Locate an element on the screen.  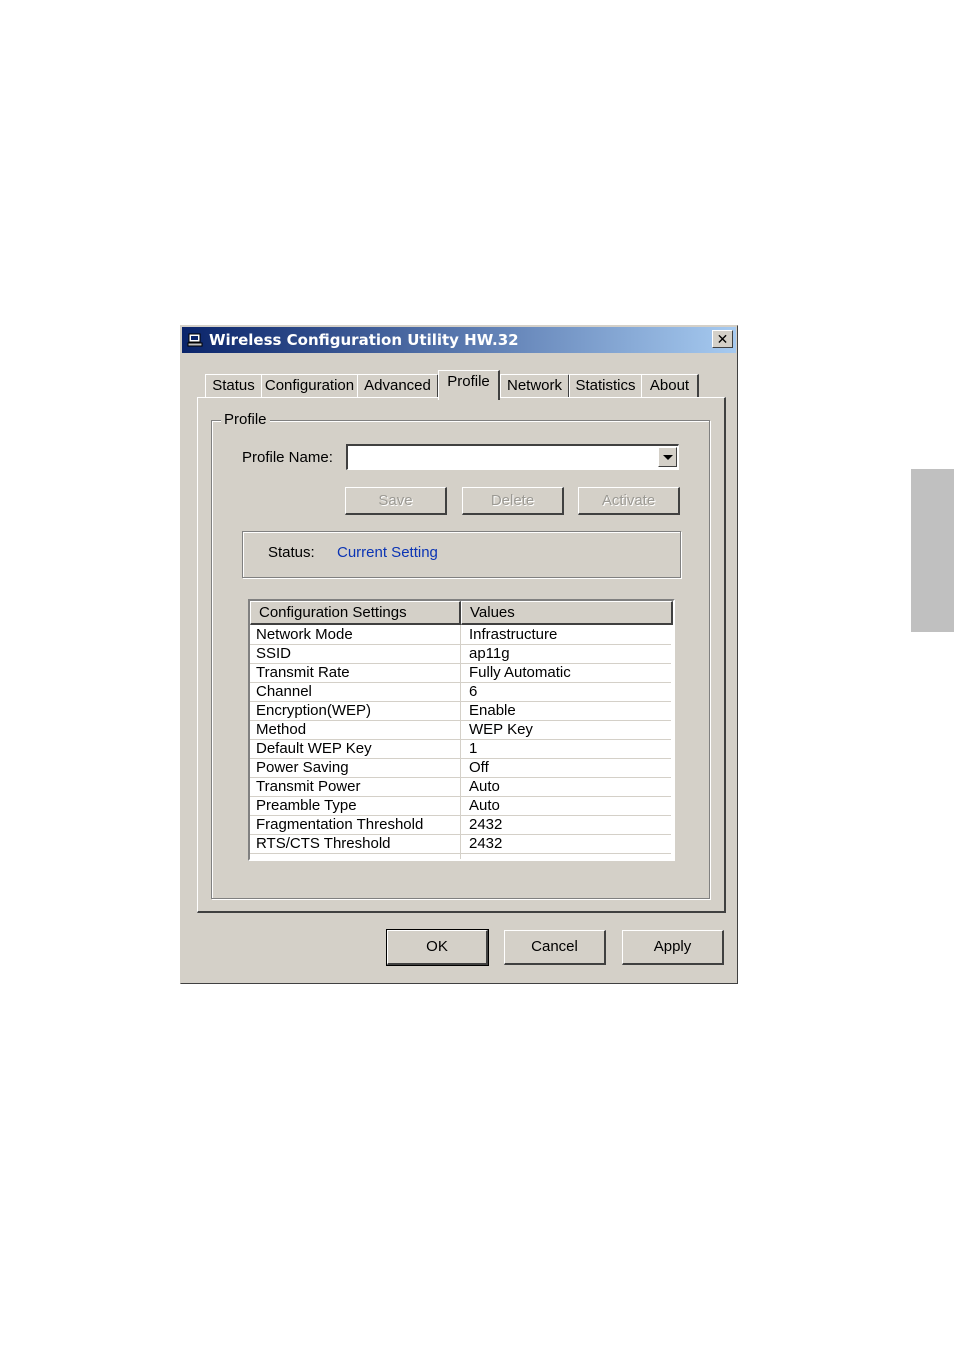
tab-network: Network is located at coordinates (535, 385).